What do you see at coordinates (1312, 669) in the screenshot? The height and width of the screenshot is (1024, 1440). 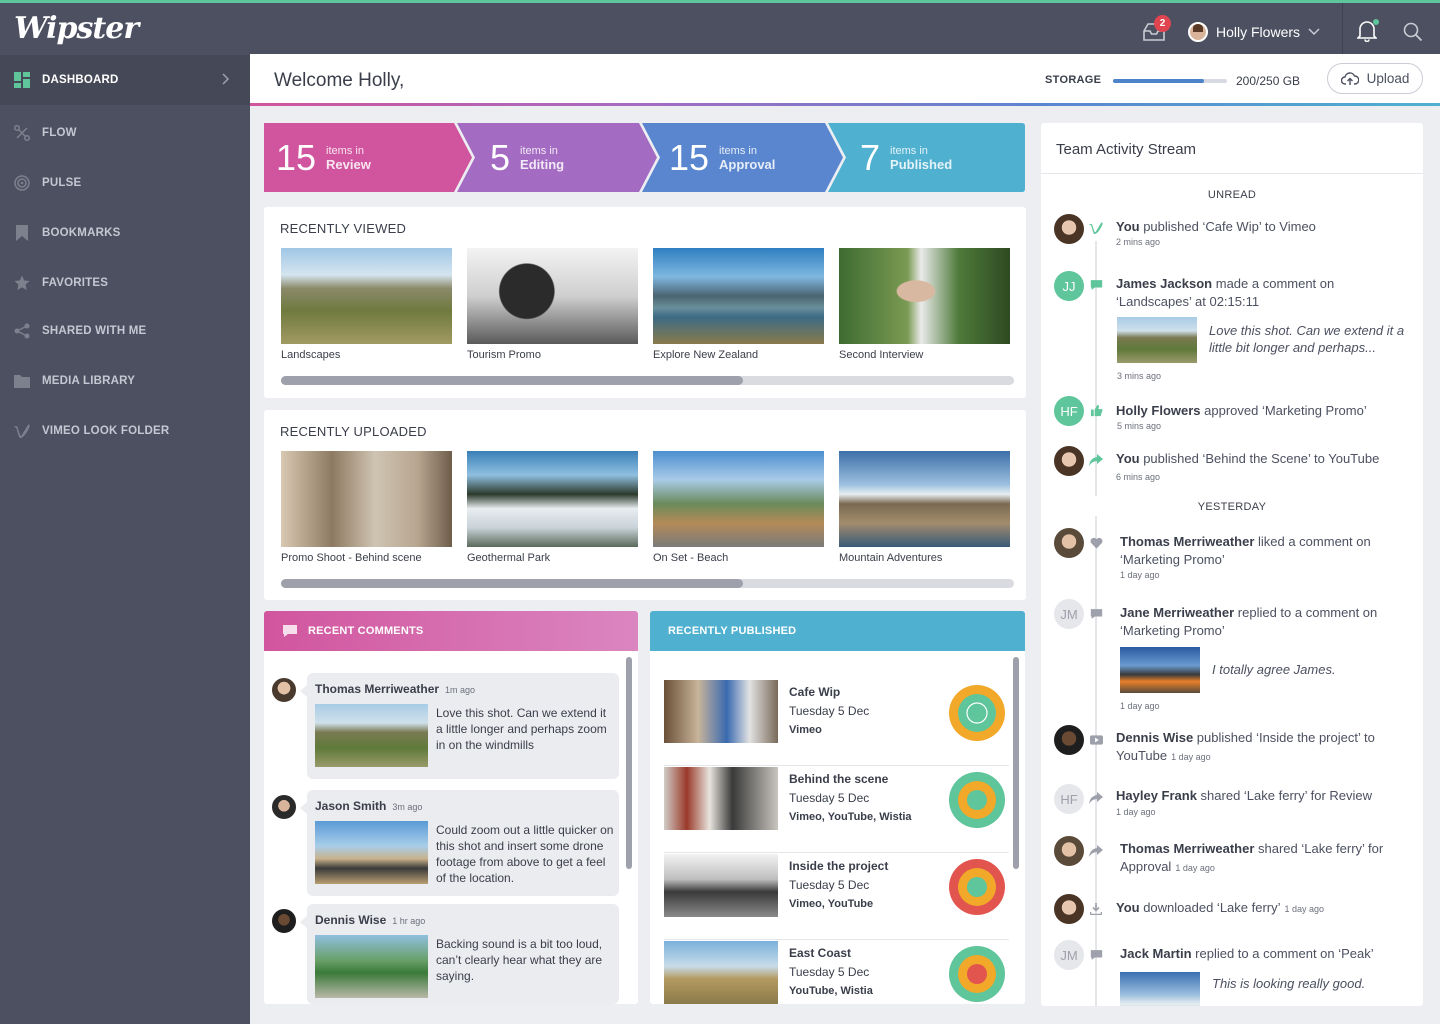 I see `activity-quote: I totally agree James.` at bounding box center [1312, 669].